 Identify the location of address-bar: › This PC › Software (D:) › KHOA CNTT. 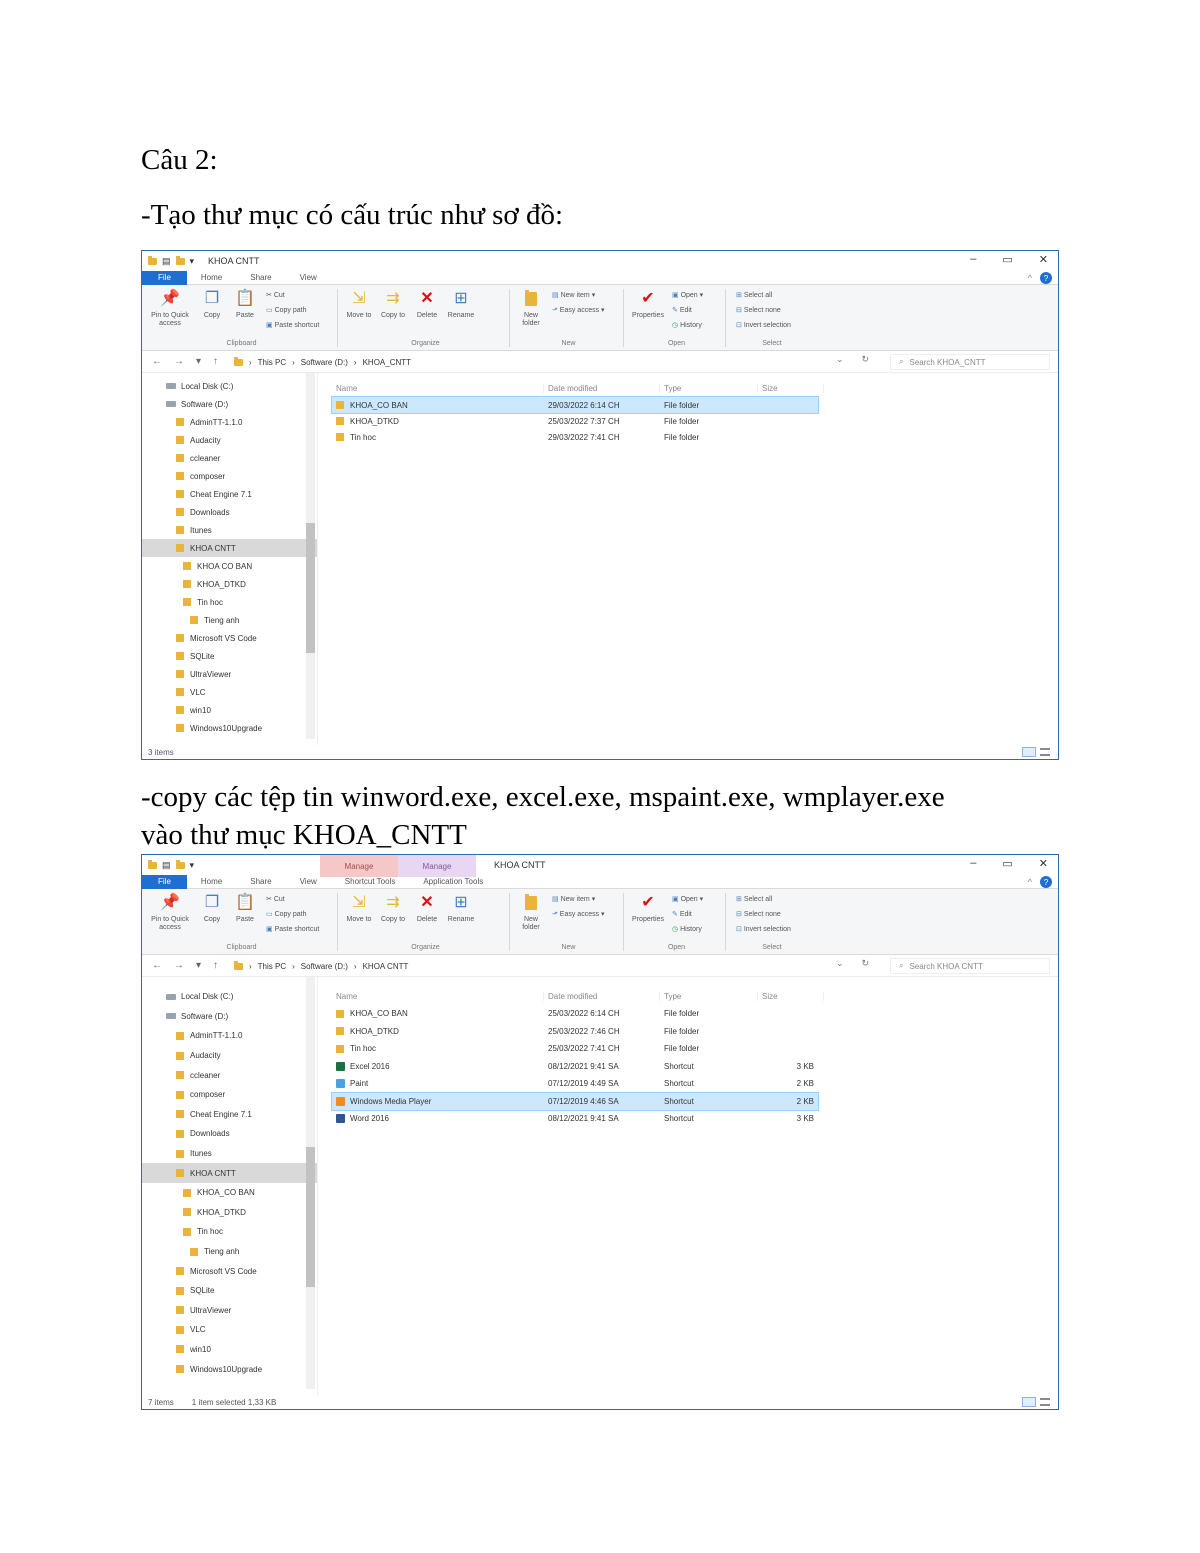
(534, 966).